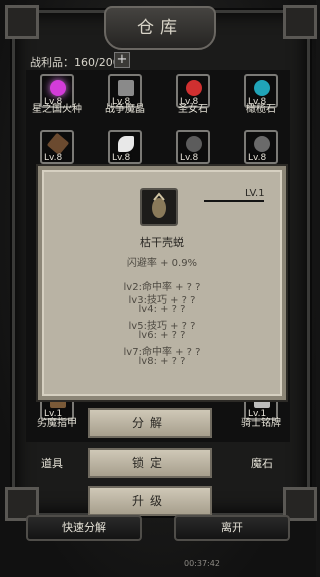 The width and height of the screenshot is (320, 577). I want to click on frame-corner-top-left, so click(22, 22).